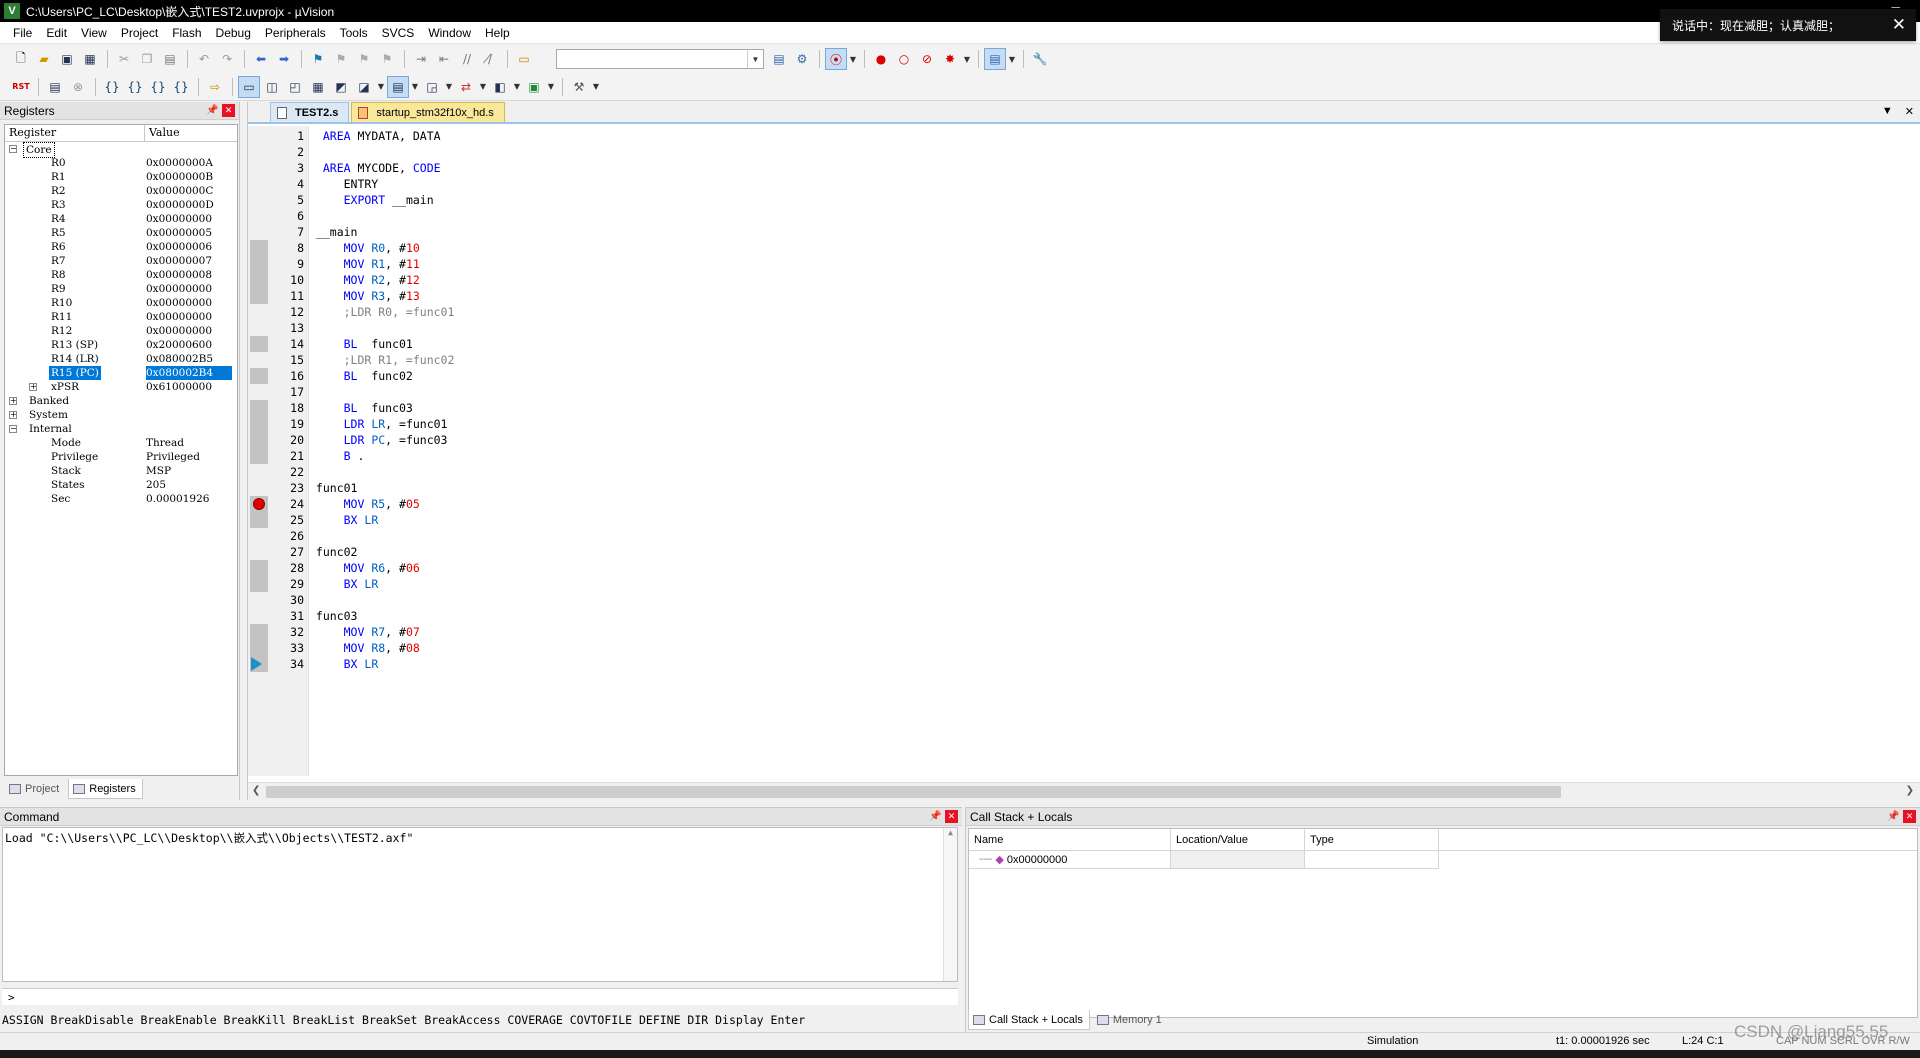  I want to click on show-next-statement-icon: ⇨, so click(215, 87).